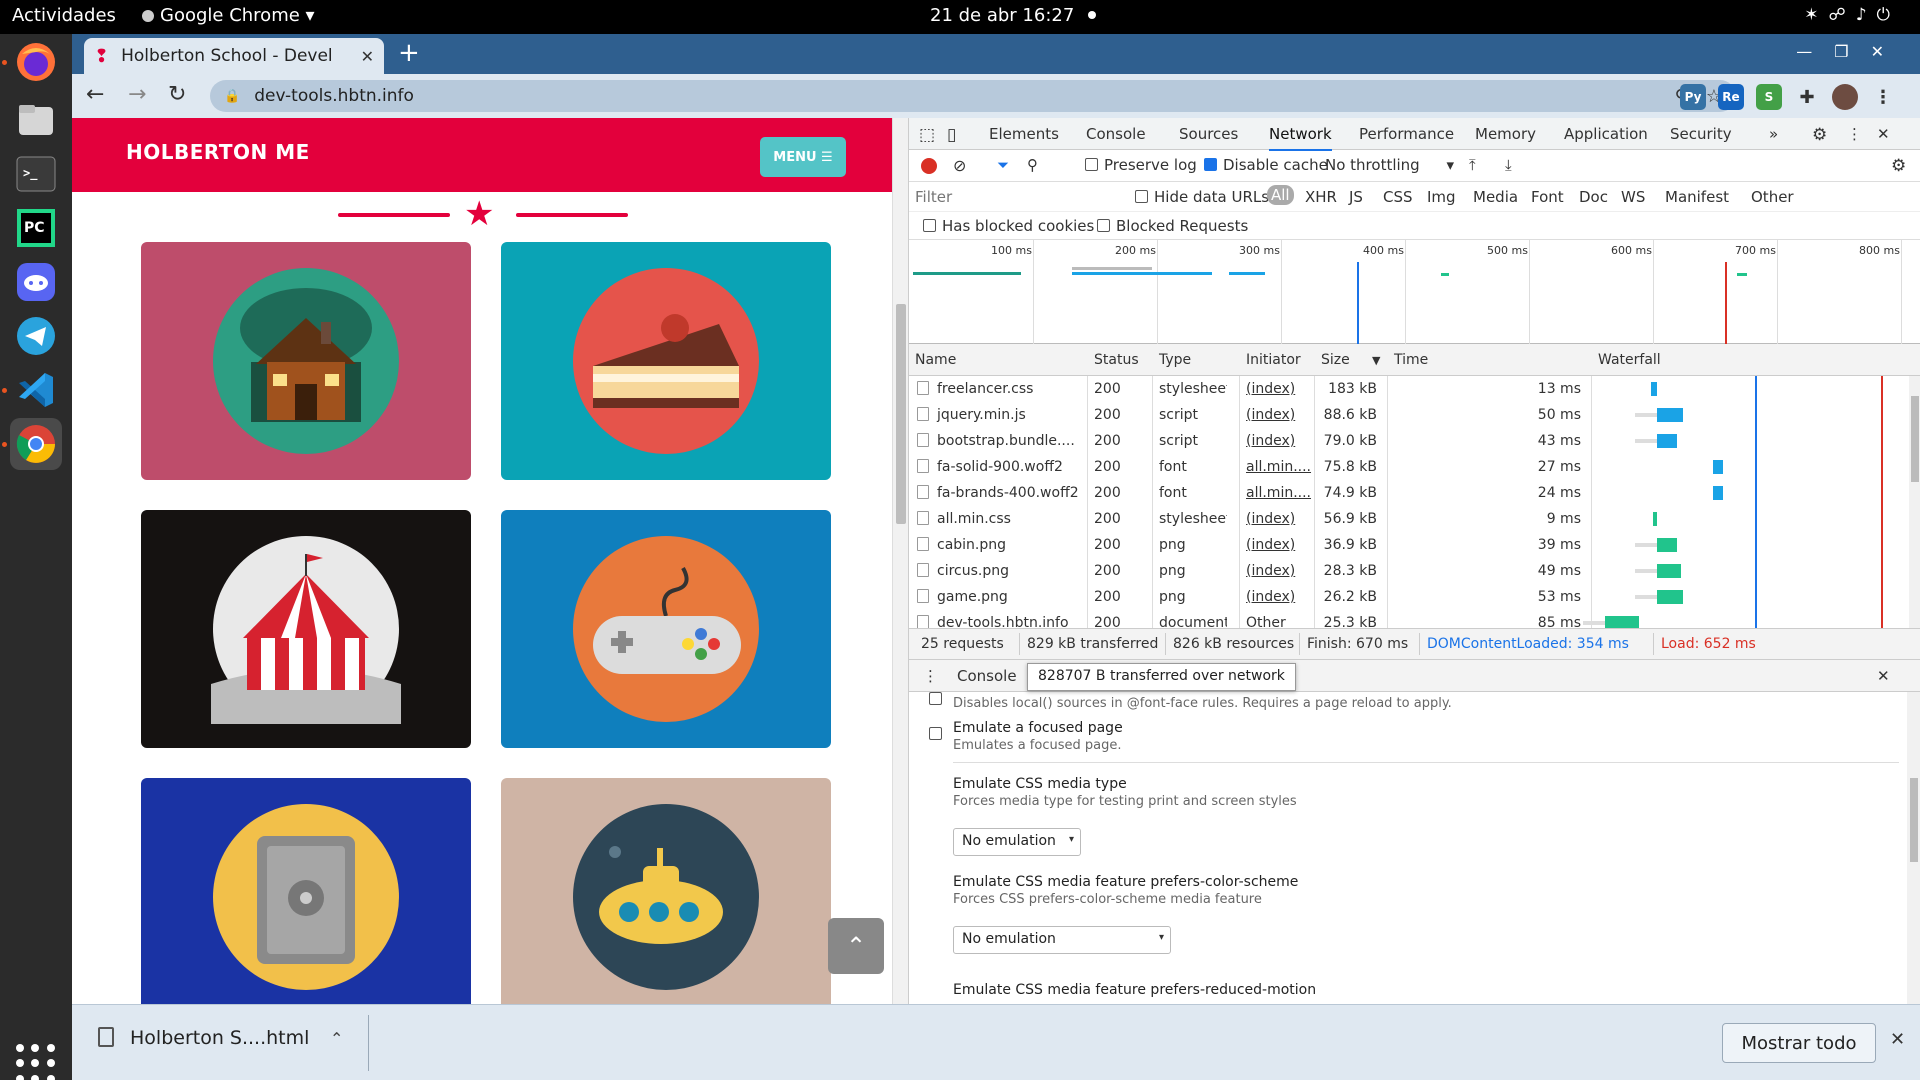  Describe the element at coordinates (1883, 134) in the screenshot. I see `close-devtools-icon: ✕` at that location.